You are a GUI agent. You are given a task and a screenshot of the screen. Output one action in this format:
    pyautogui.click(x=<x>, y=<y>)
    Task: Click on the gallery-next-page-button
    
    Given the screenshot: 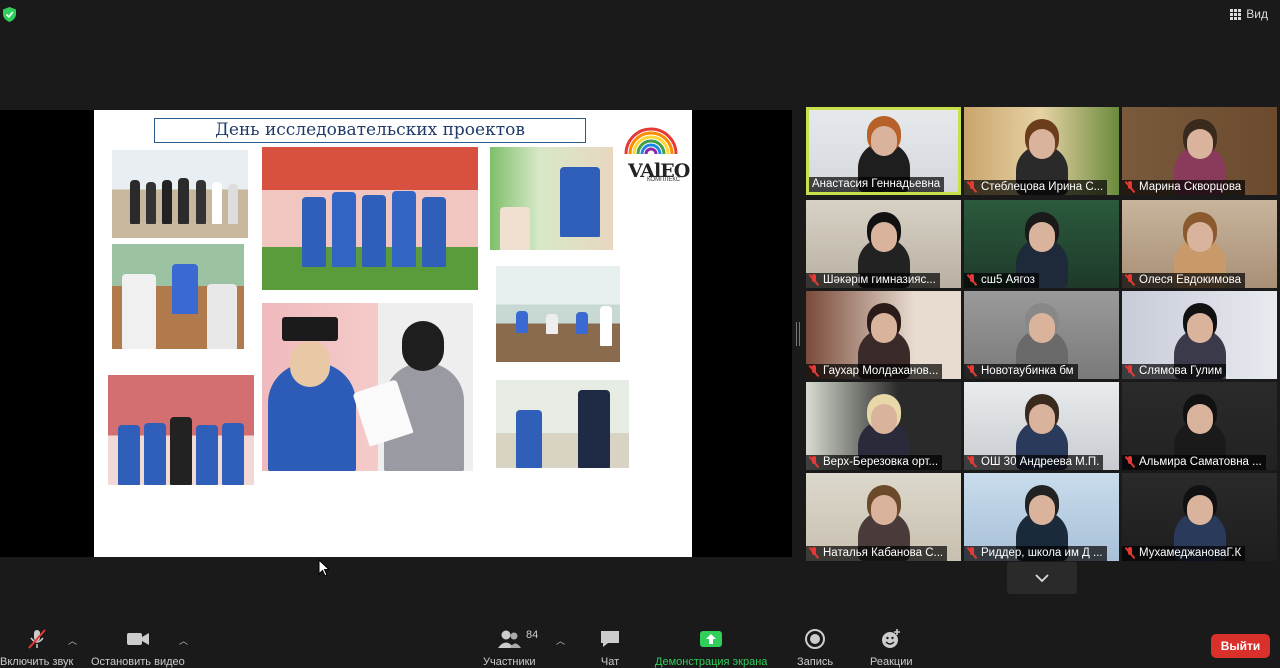 What is the action you would take?
    pyautogui.click(x=1042, y=578)
    